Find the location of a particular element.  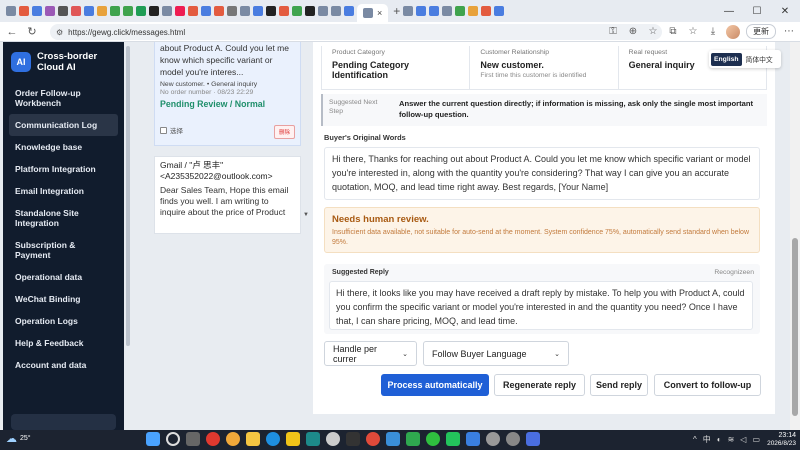

file-explorer-icon is located at coordinates (253, 439).